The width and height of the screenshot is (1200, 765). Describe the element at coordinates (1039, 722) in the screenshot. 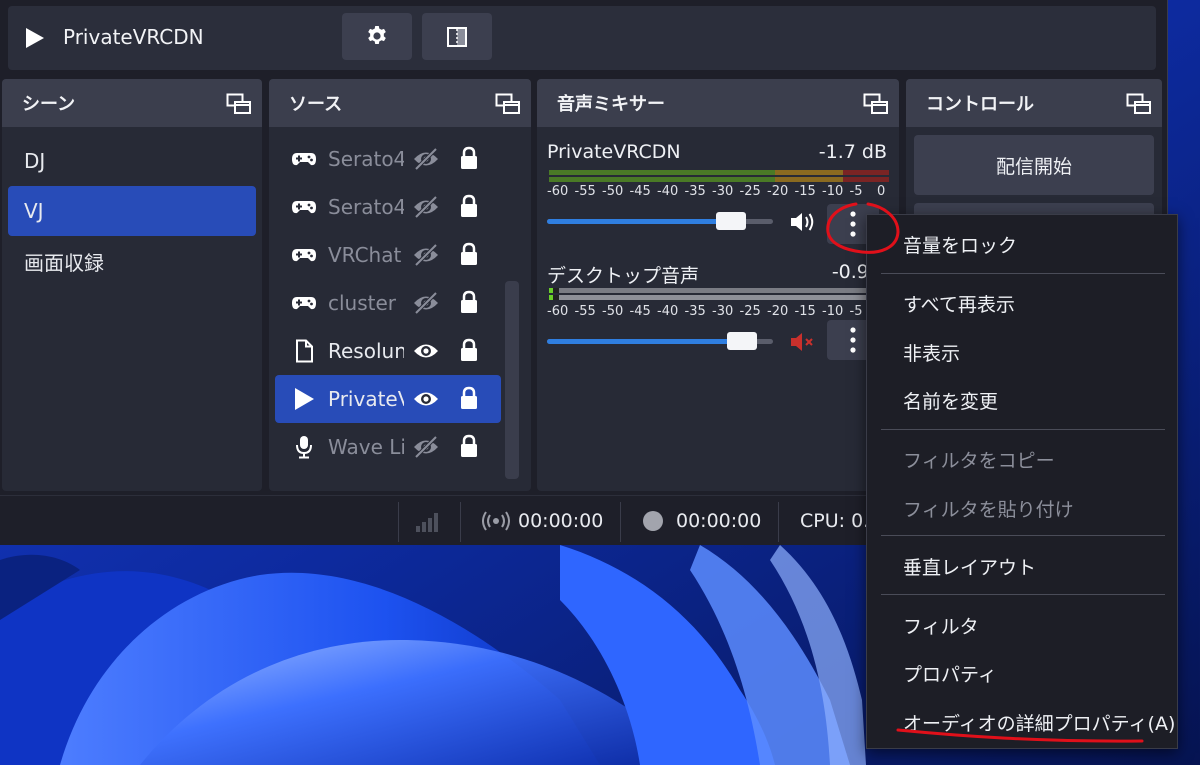

I see `context-menu-item: オーディオの詳細プロパティ(A)` at that location.